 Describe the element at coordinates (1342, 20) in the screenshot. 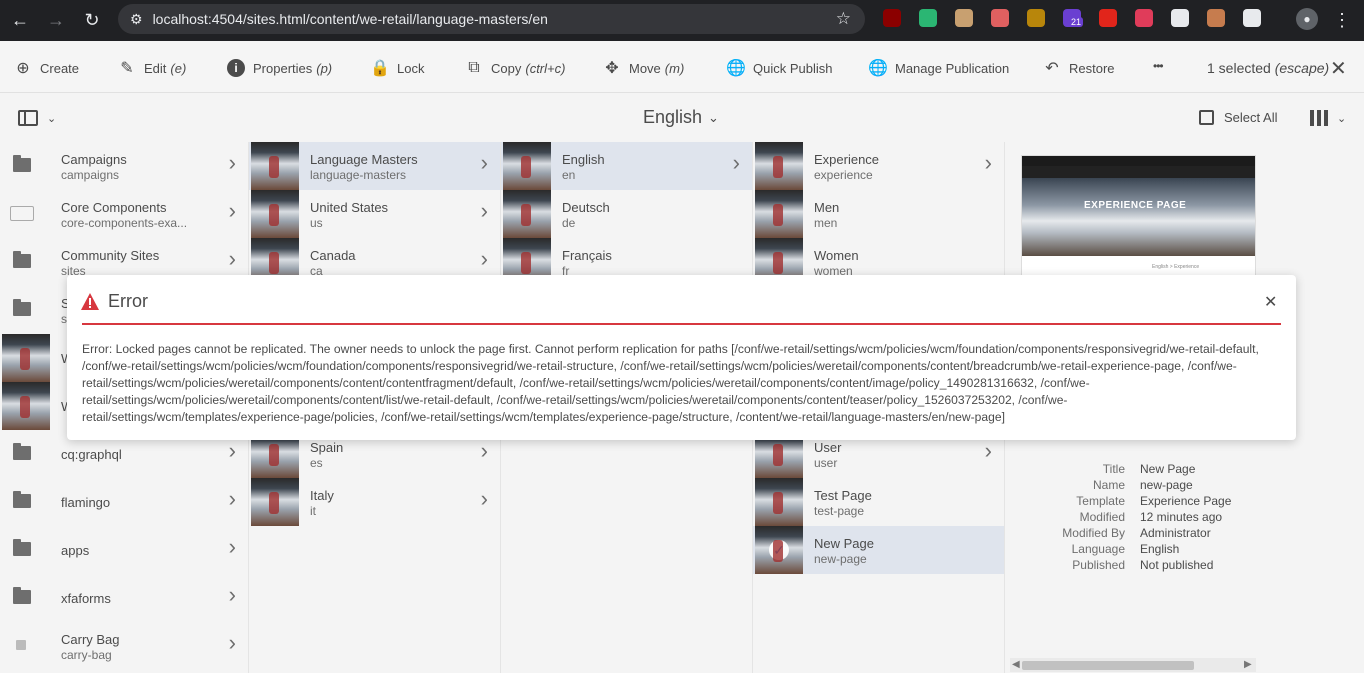

I see `browser-menu-icon: ⋮` at that location.